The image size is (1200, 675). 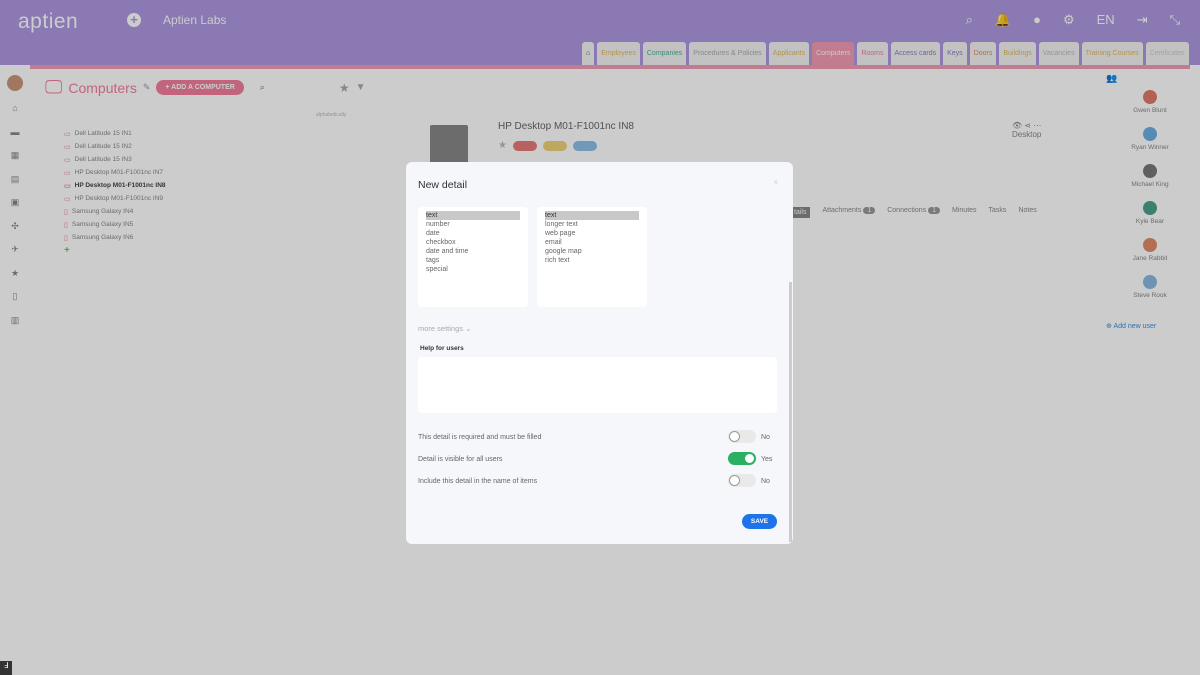 I want to click on option-email: email, so click(x=592, y=242).